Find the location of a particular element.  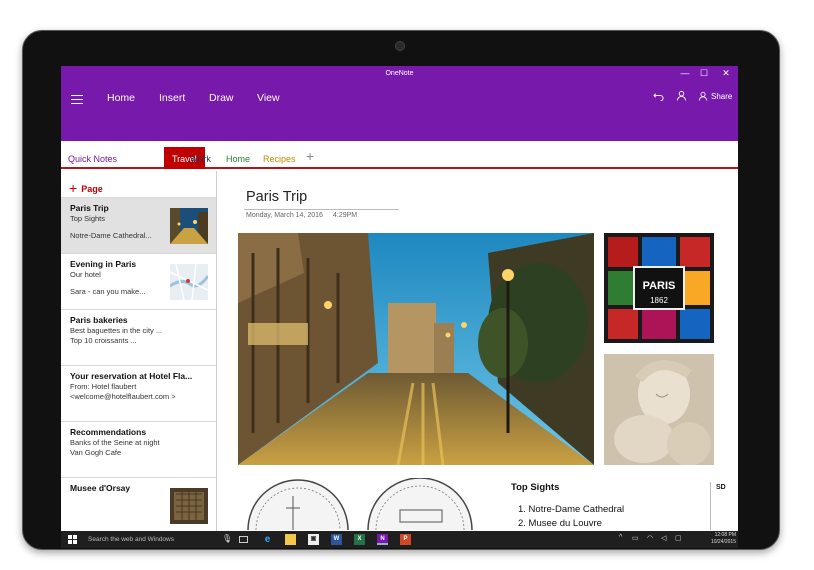

menu-draw: Draw is located at coordinates (221, 98).